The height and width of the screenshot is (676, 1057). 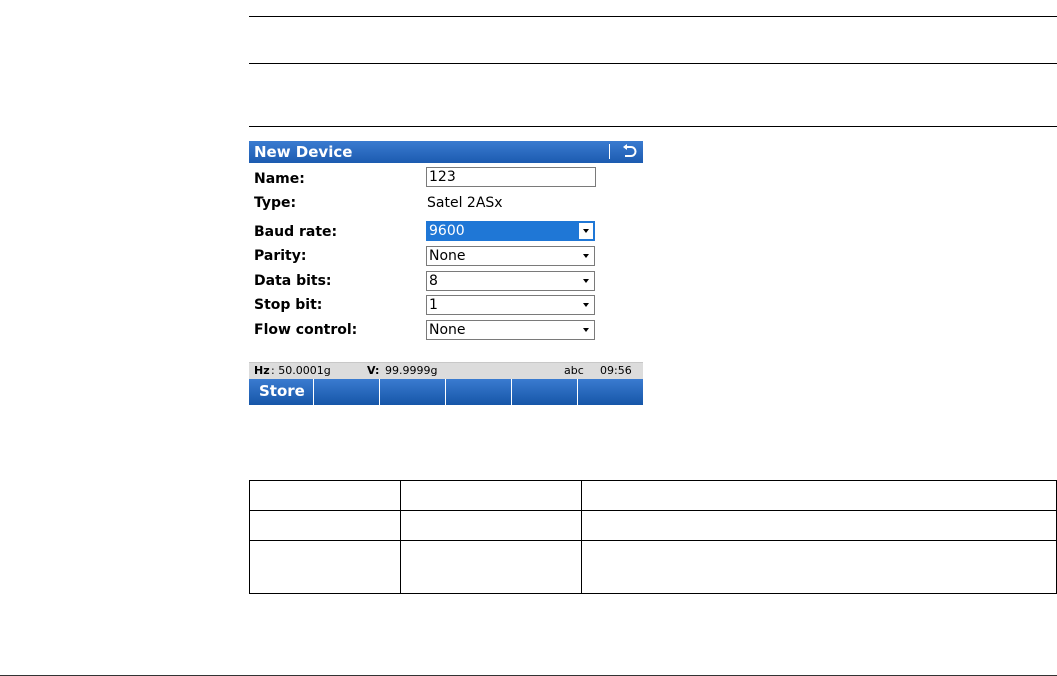 I want to click on name-input: 123, so click(x=511, y=177).